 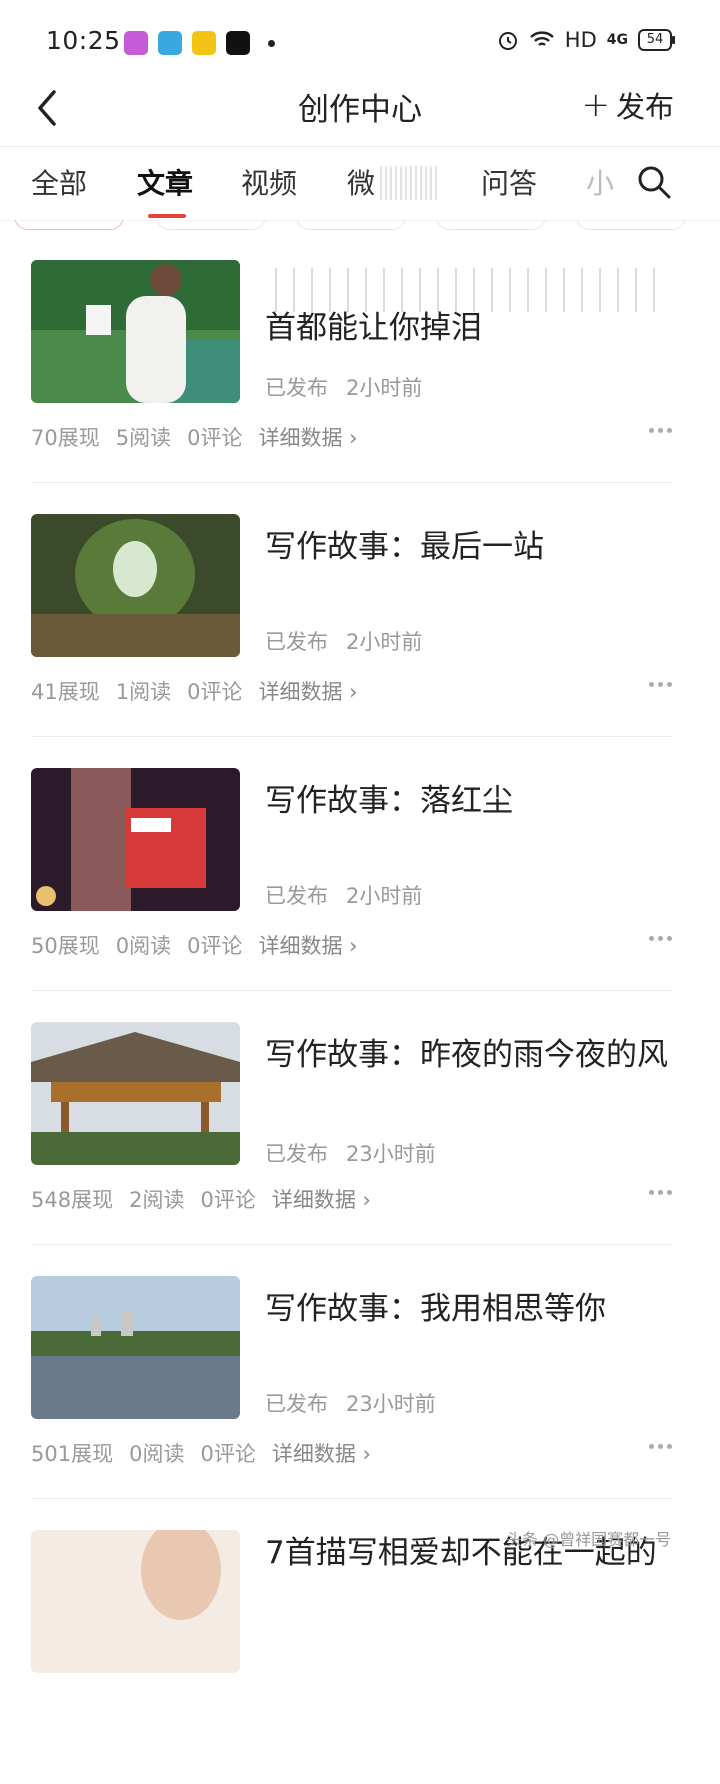 I want to click on telegram-icon, so click(x=170, y=43).